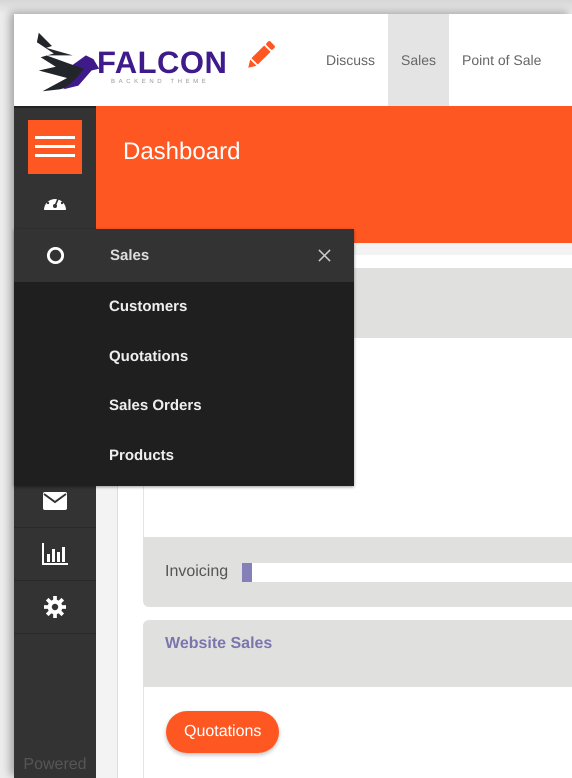  Describe the element at coordinates (184, 405) in the screenshot. I see `flyout-menu-item: Sales Orders` at that location.